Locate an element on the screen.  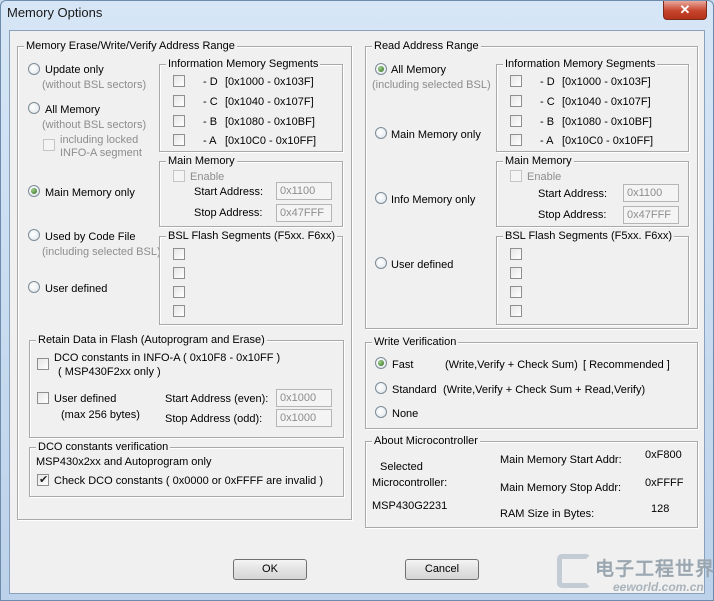
all-memory-sub: (without BSL sectors) is located at coordinates (94, 125).